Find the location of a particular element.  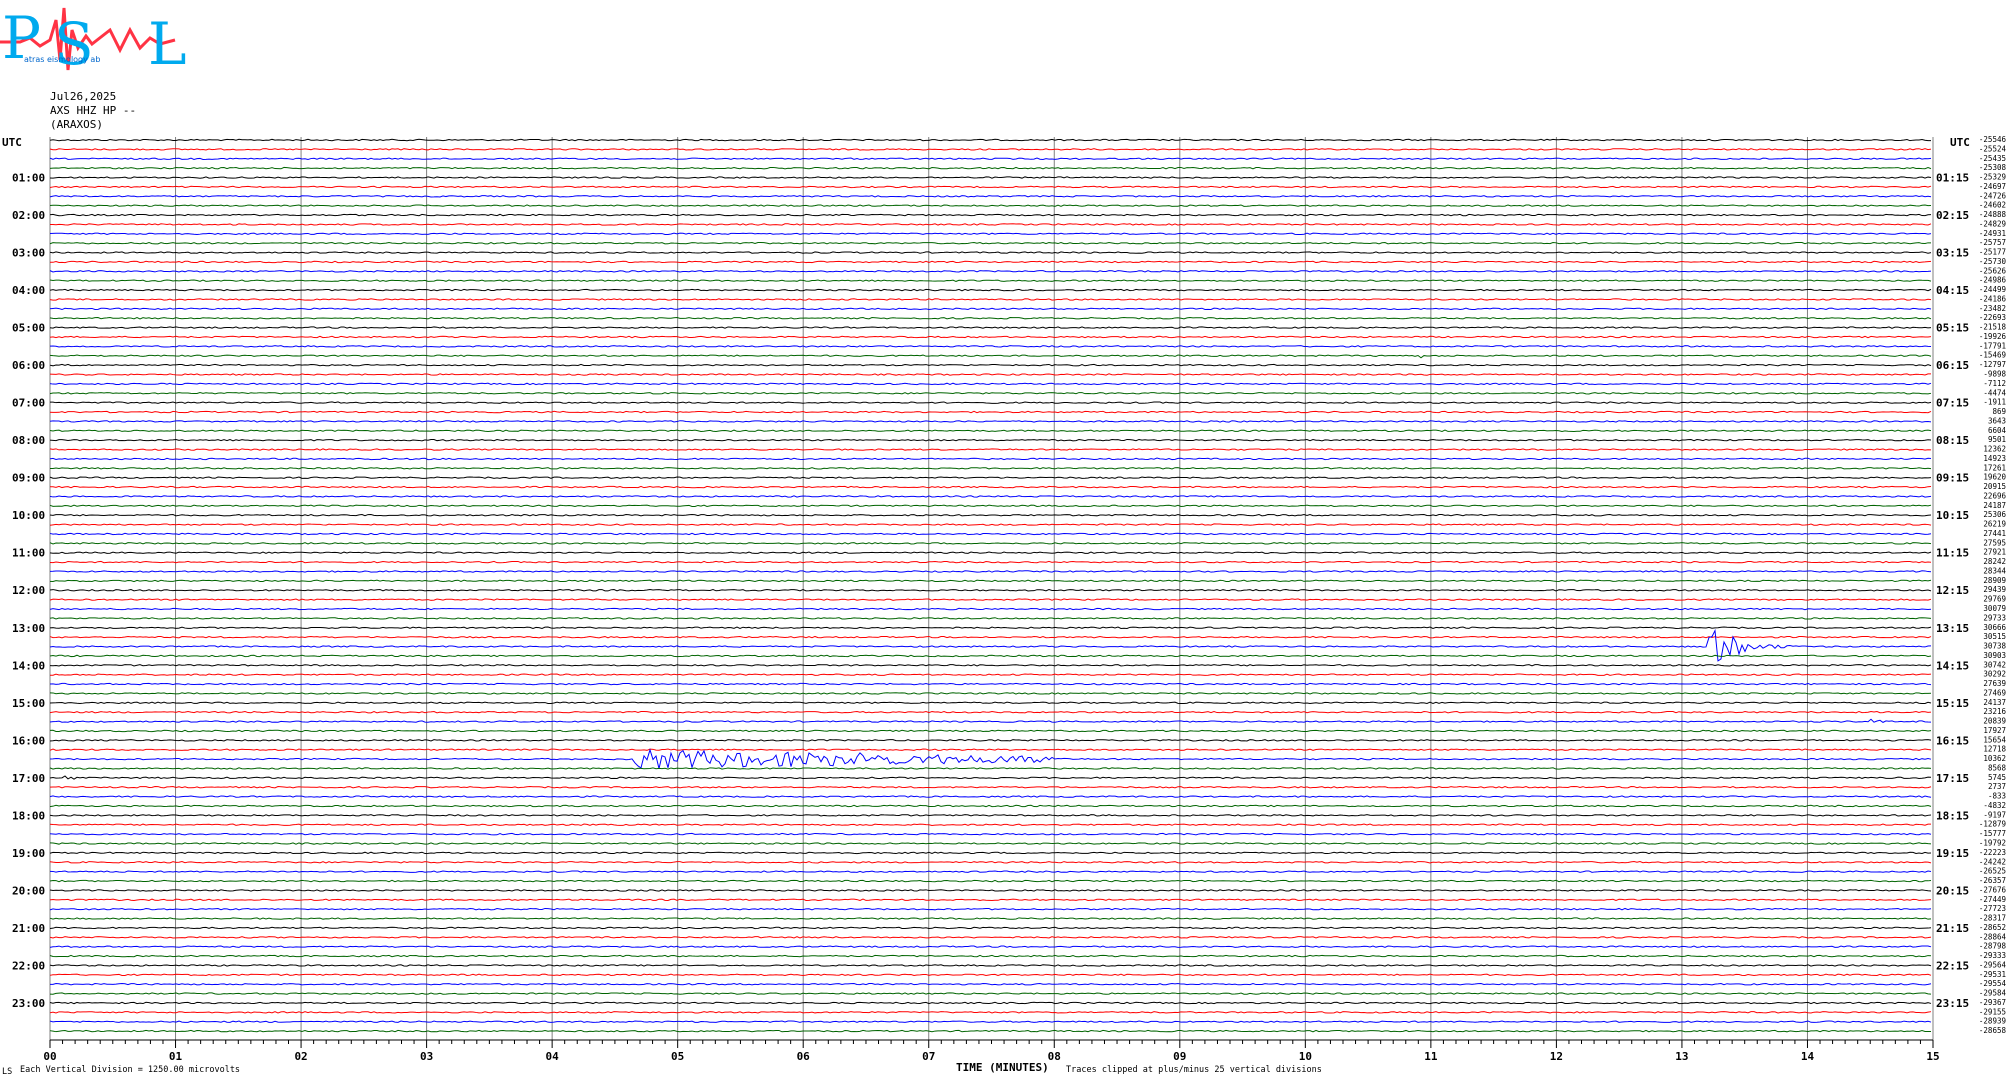

trace-value-67: 8568 is located at coordinates (1997, 767).